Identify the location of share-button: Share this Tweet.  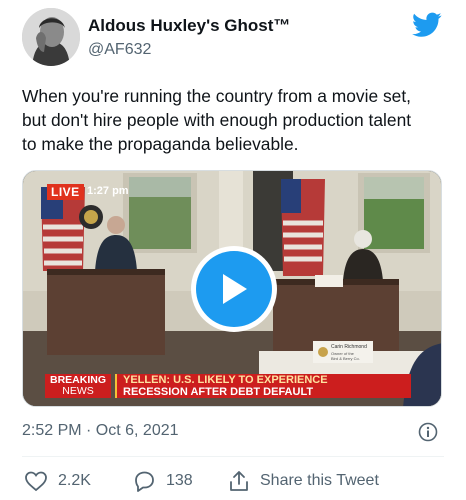
(303, 481).